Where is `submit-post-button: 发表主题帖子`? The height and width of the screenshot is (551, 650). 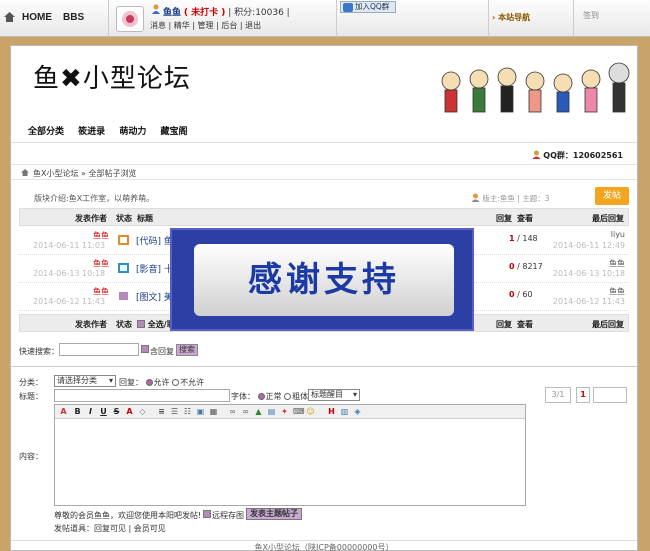
submit-post-button: 发表主题帖子 is located at coordinates (274, 514).